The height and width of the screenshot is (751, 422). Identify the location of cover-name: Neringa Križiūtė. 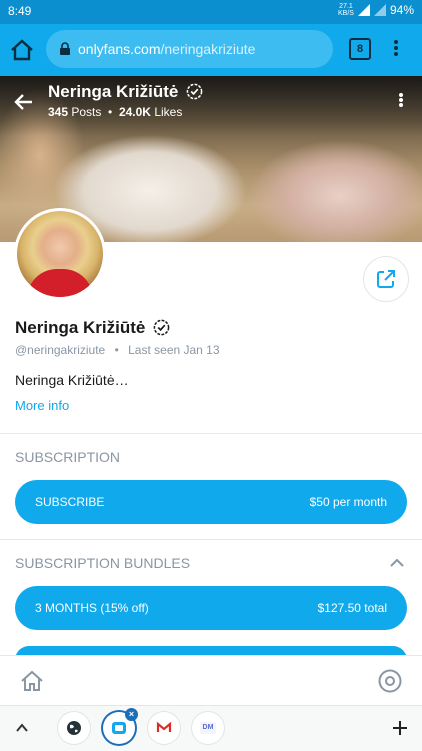
(125, 92).